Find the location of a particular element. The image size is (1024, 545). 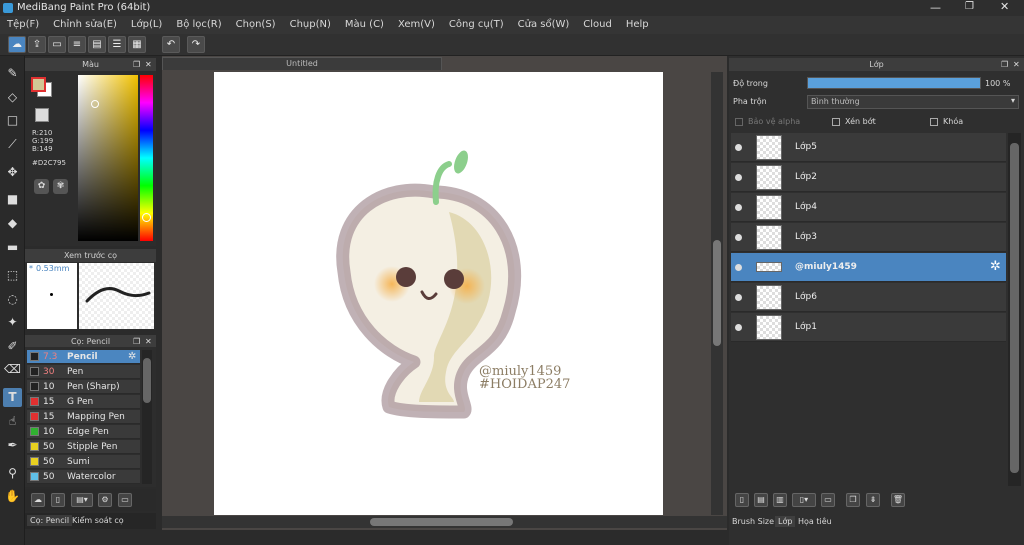

menu-view: Xem(V) is located at coordinates (416, 24).